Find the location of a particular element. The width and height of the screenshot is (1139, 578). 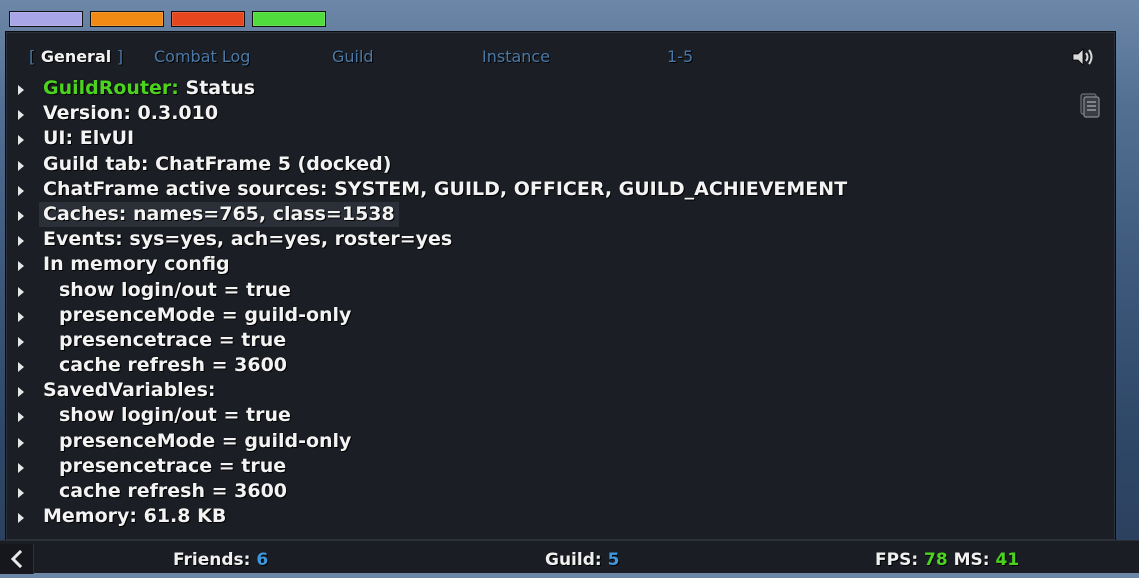

purple-strip is located at coordinates (46, 19).